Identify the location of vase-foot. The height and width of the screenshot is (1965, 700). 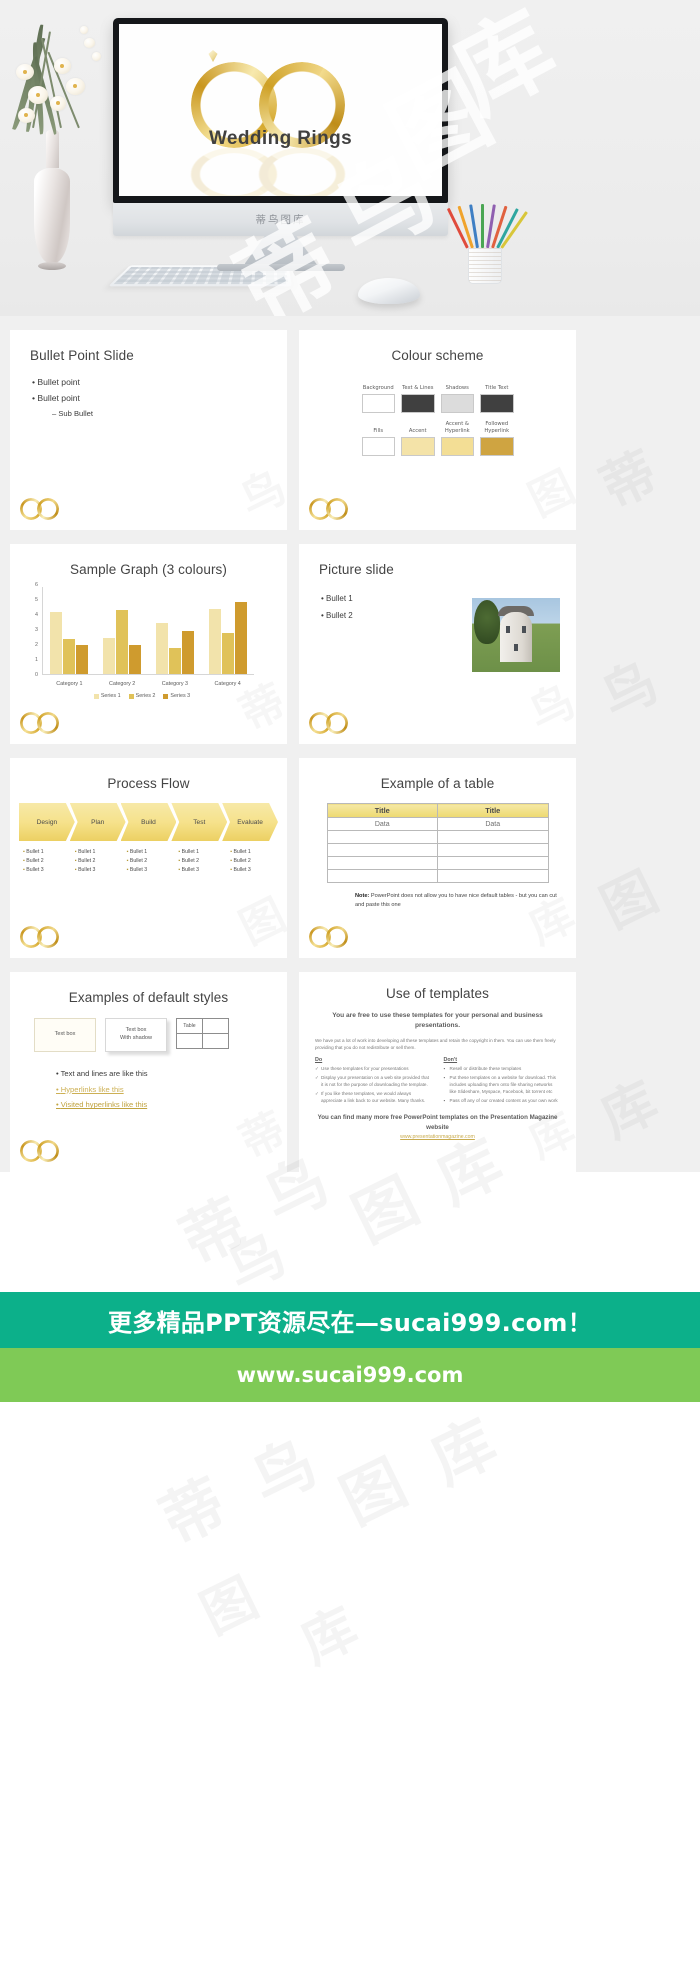
(52, 266).